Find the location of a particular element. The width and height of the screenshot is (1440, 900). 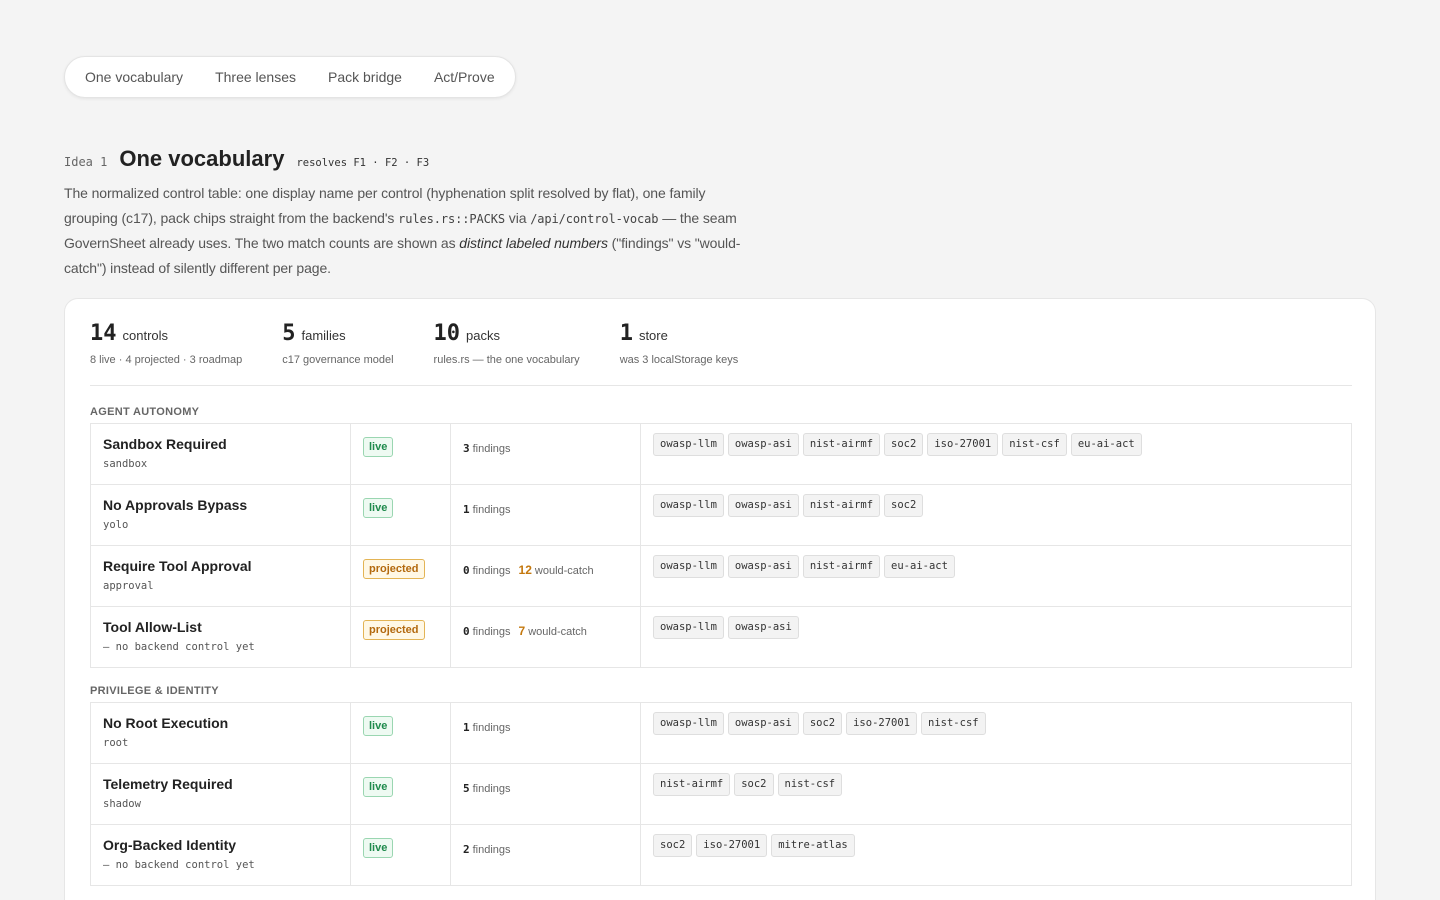

would-catch-label: would-catch is located at coordinates (564, 571).